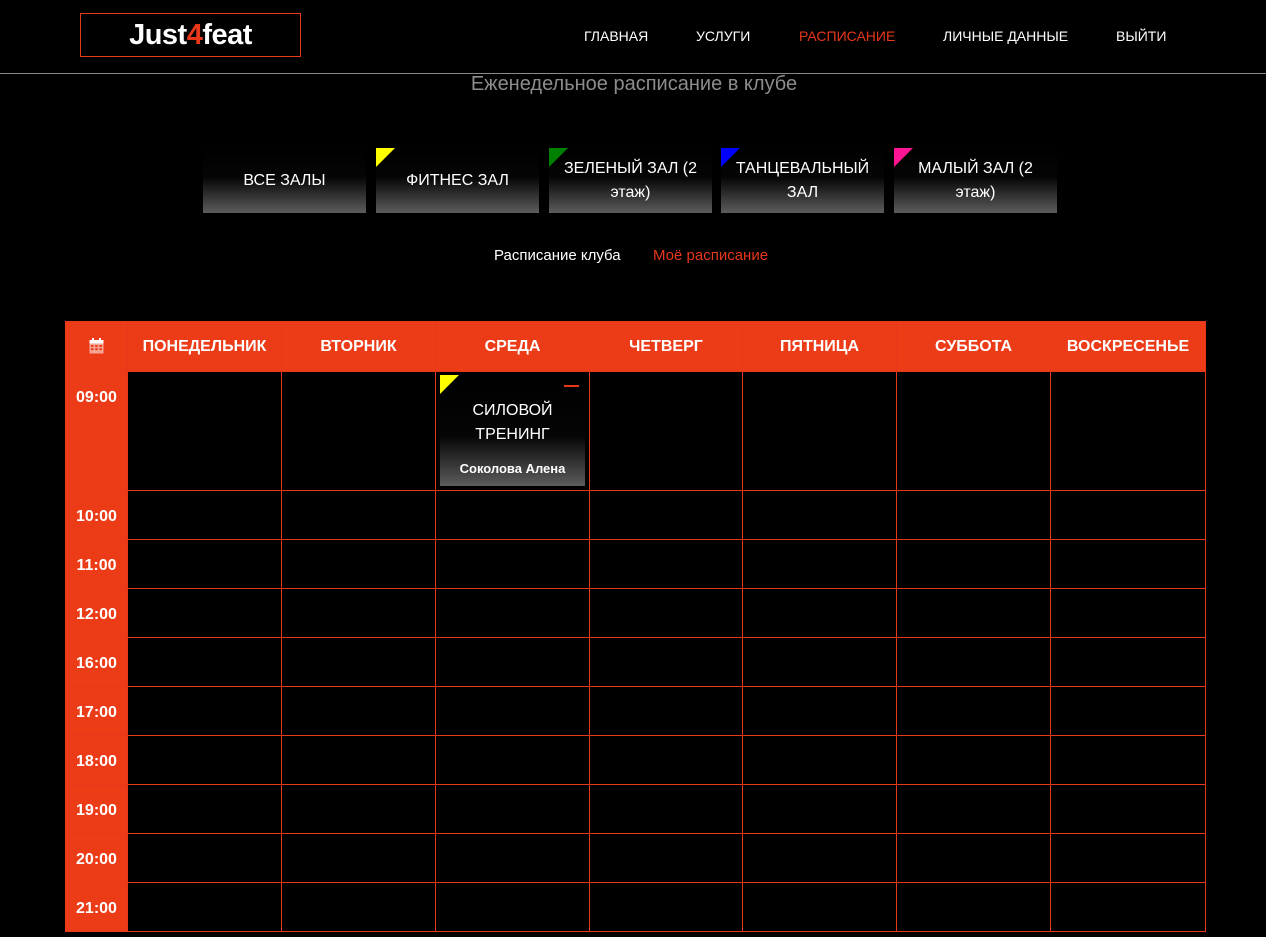  Describe the element at coordinates (96, 809) in the screenshot. I see `time-cell: 19:00` at that location.